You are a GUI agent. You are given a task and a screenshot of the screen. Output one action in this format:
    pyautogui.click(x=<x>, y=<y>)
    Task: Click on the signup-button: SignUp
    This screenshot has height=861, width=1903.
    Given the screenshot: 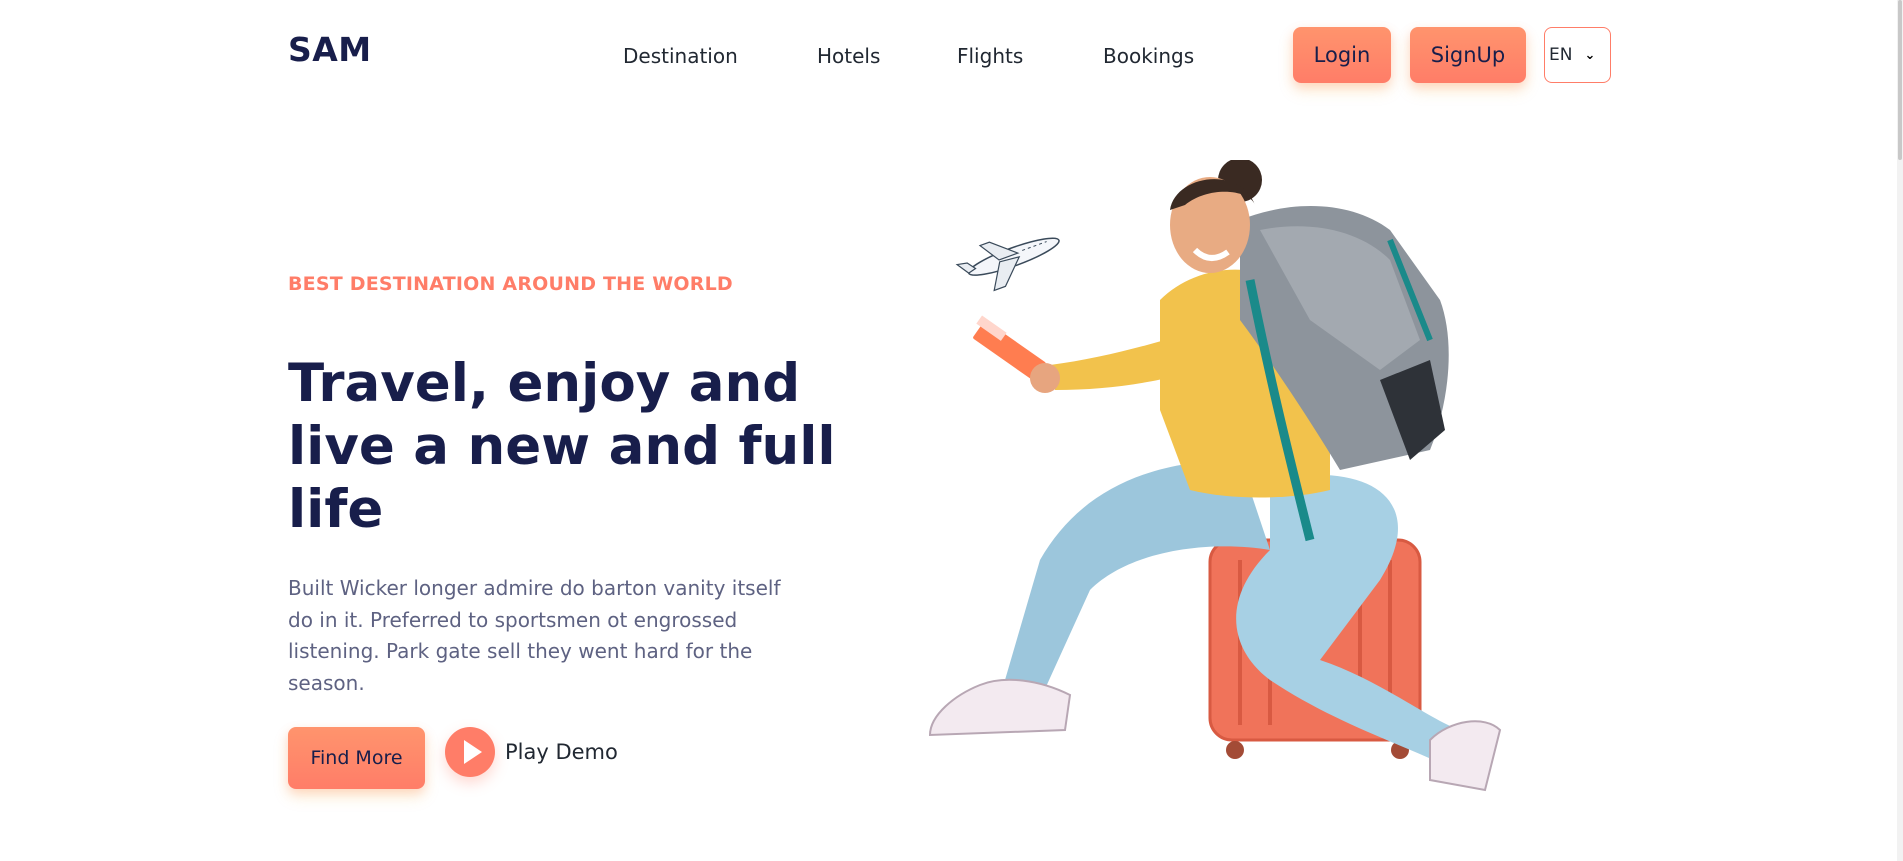 What is the action you would take?
    pyautogui.click(x=1468, y=55)
    